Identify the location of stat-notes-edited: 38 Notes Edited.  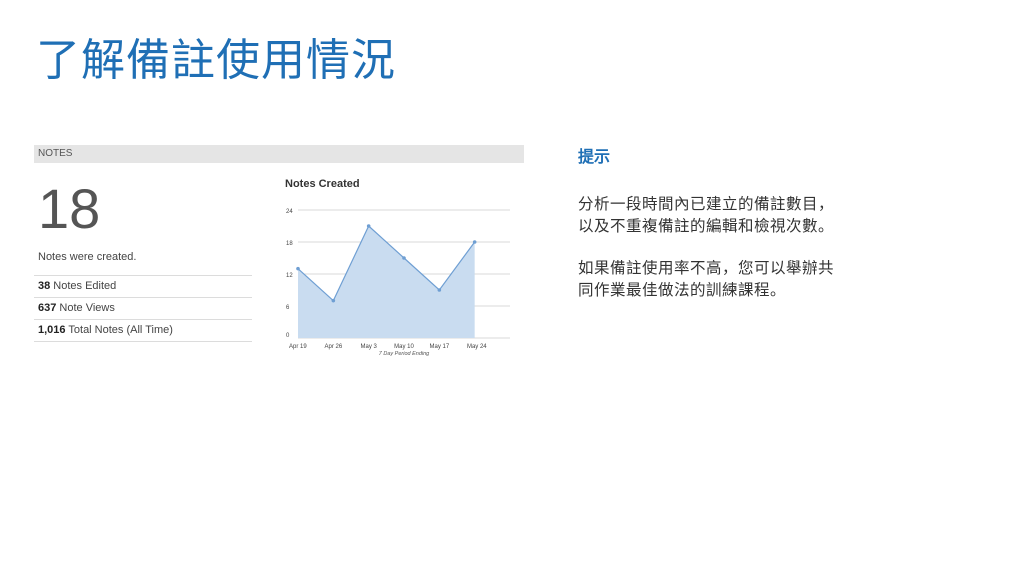
(143, 286).